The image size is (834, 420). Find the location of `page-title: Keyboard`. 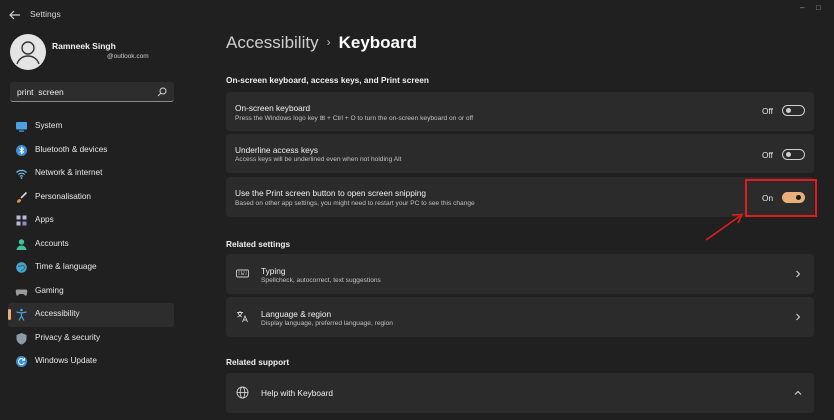

page-title: Keyboard is located at coordinates (378, 42).